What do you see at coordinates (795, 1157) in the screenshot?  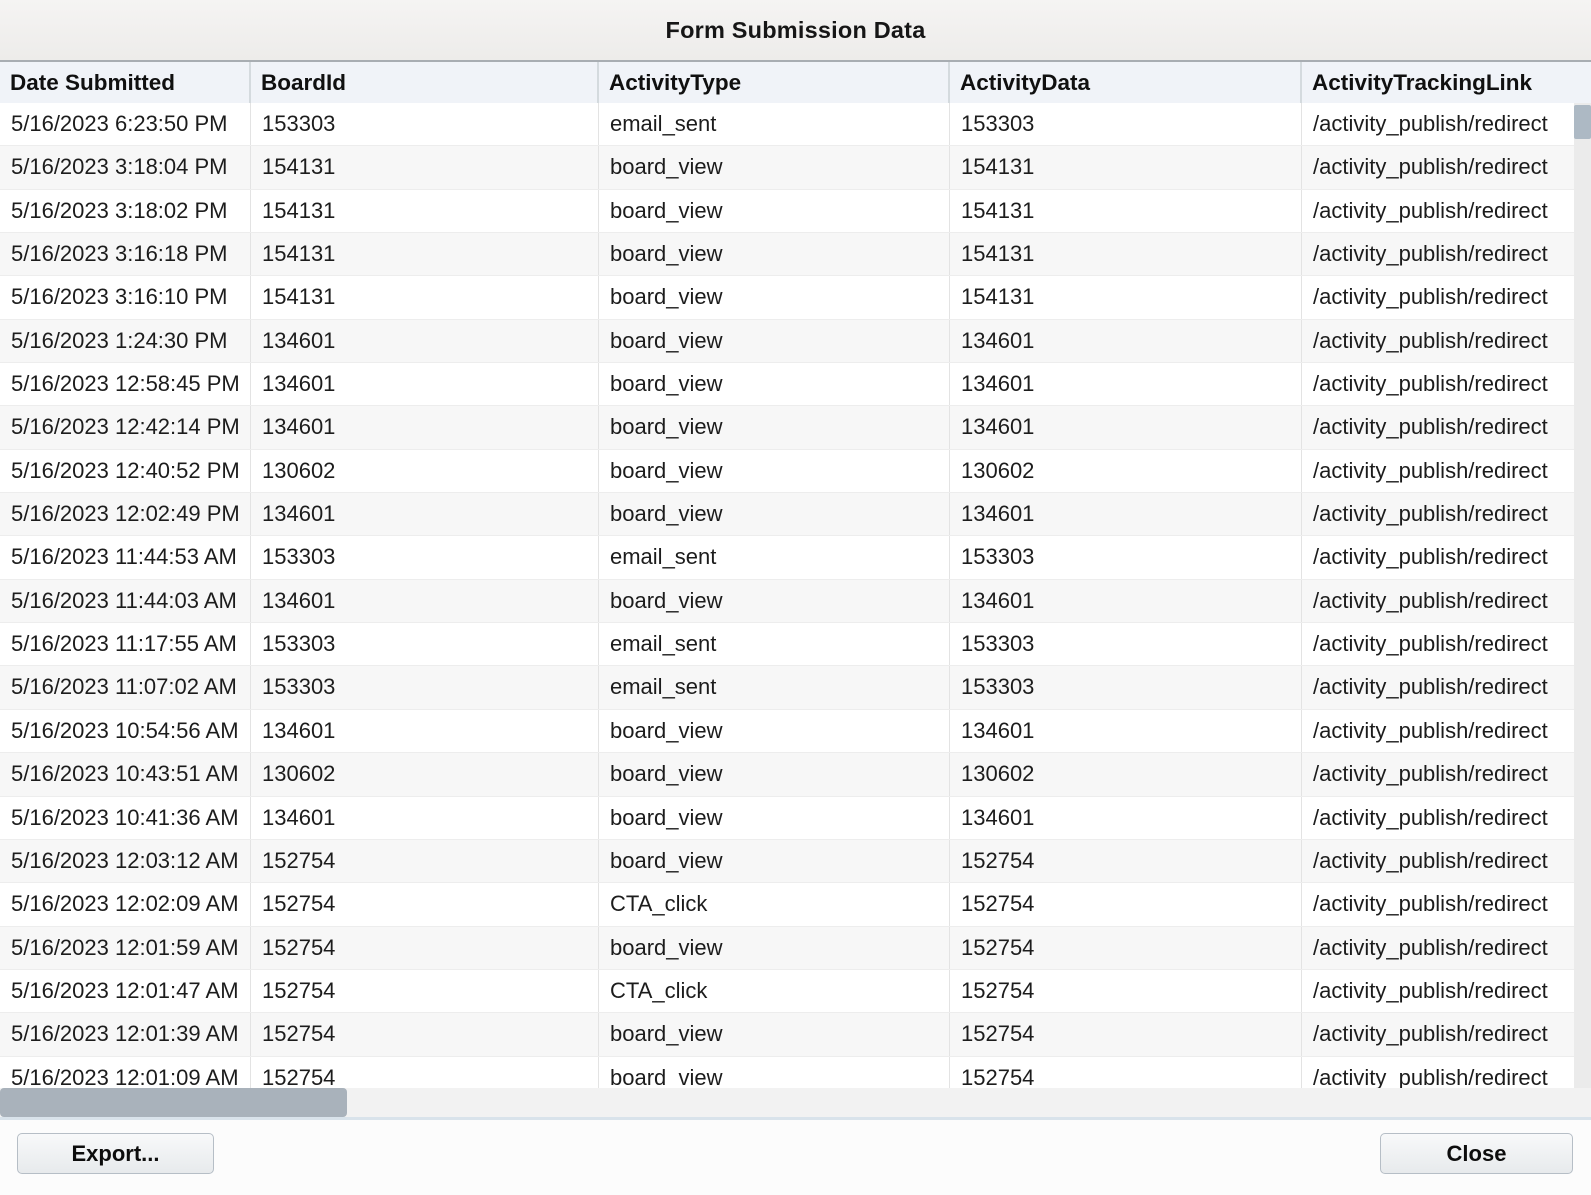 I see `dialog-footer: Export... Close` at bounding box center [795, 1157].